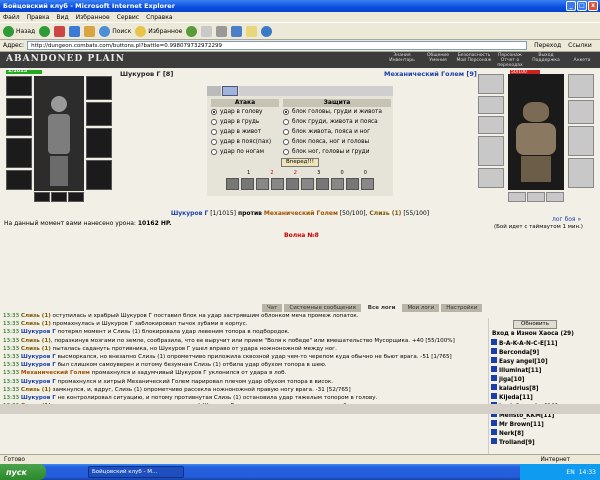 The image size is (600, 480). Describe the element at coordinates (222, 31) in the screenshot. I see `print-icon` at that location.